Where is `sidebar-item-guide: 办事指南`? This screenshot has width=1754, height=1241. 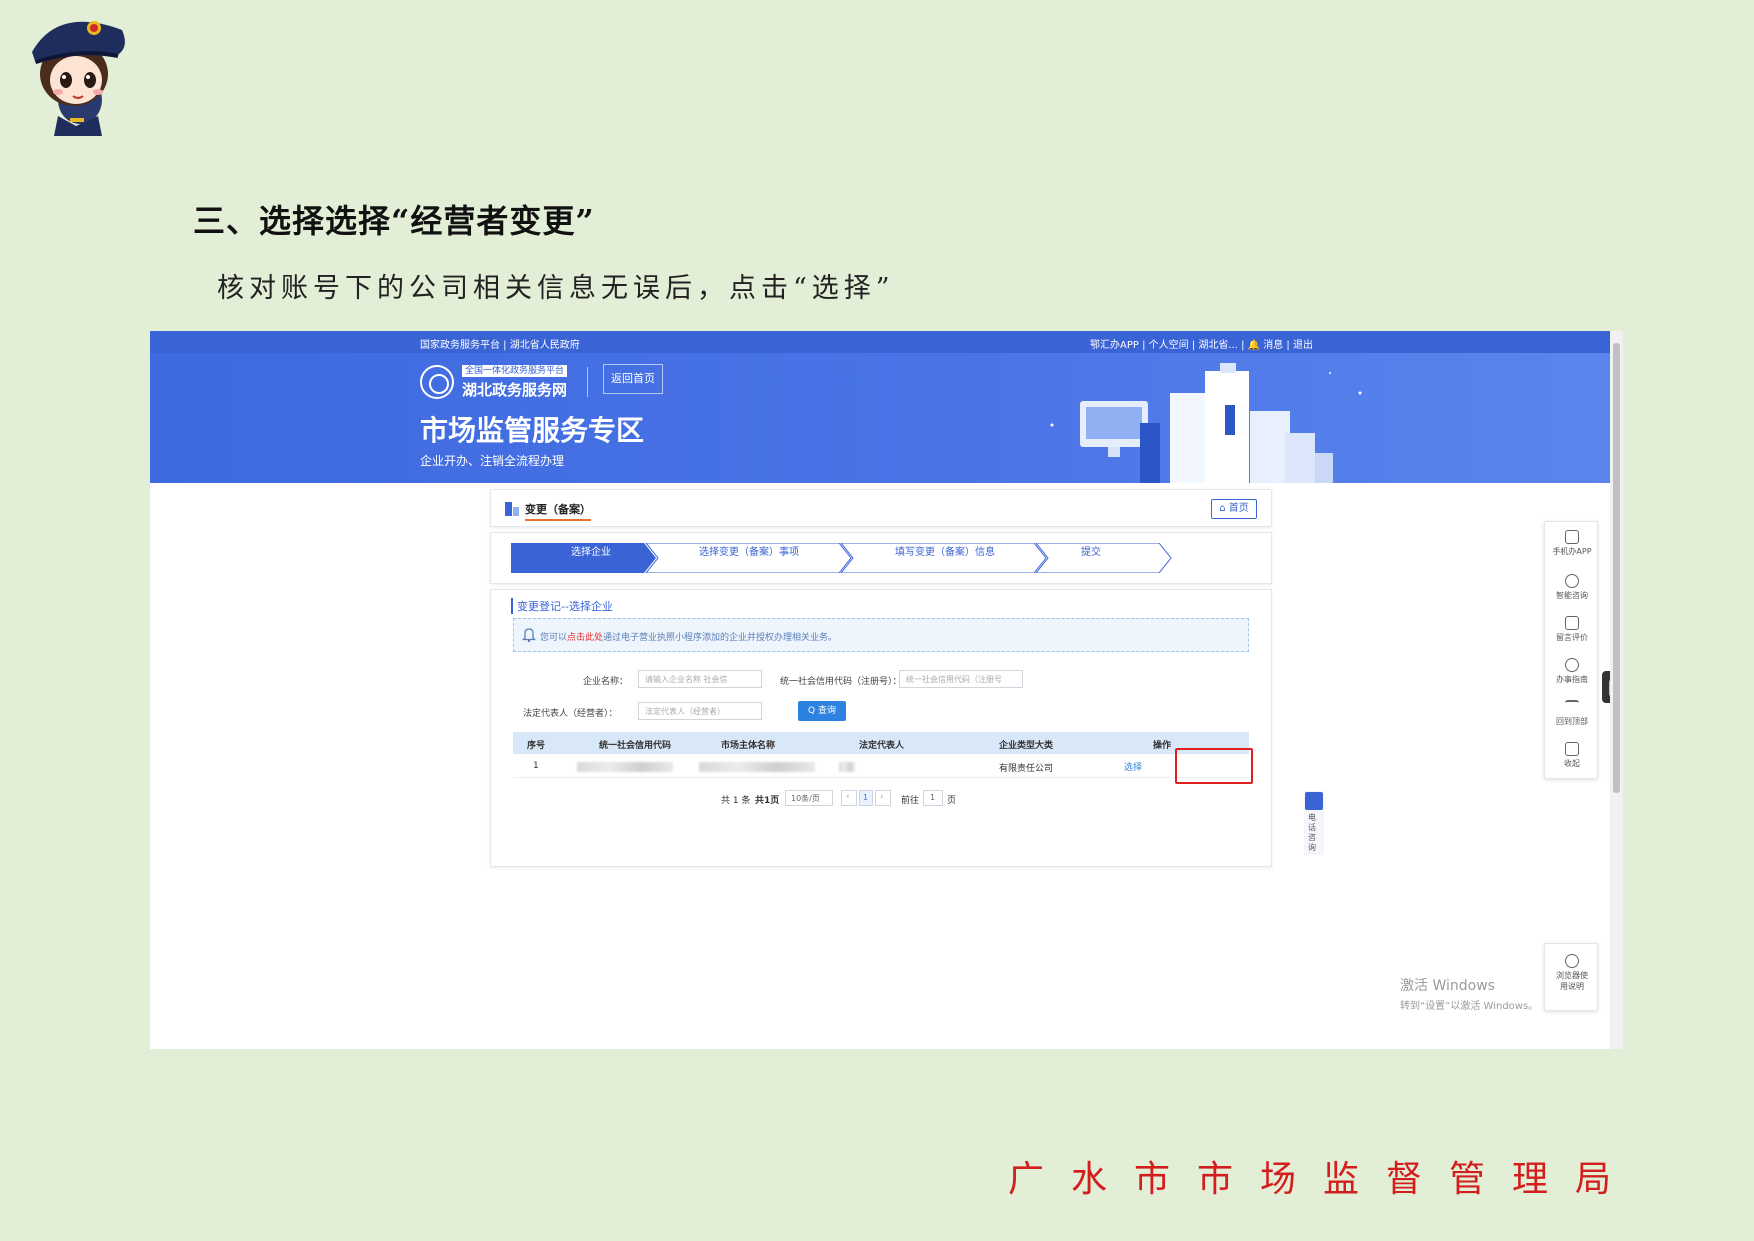
sidebar-item-guide: 办事指南 is located at coordinates (1572, 671).